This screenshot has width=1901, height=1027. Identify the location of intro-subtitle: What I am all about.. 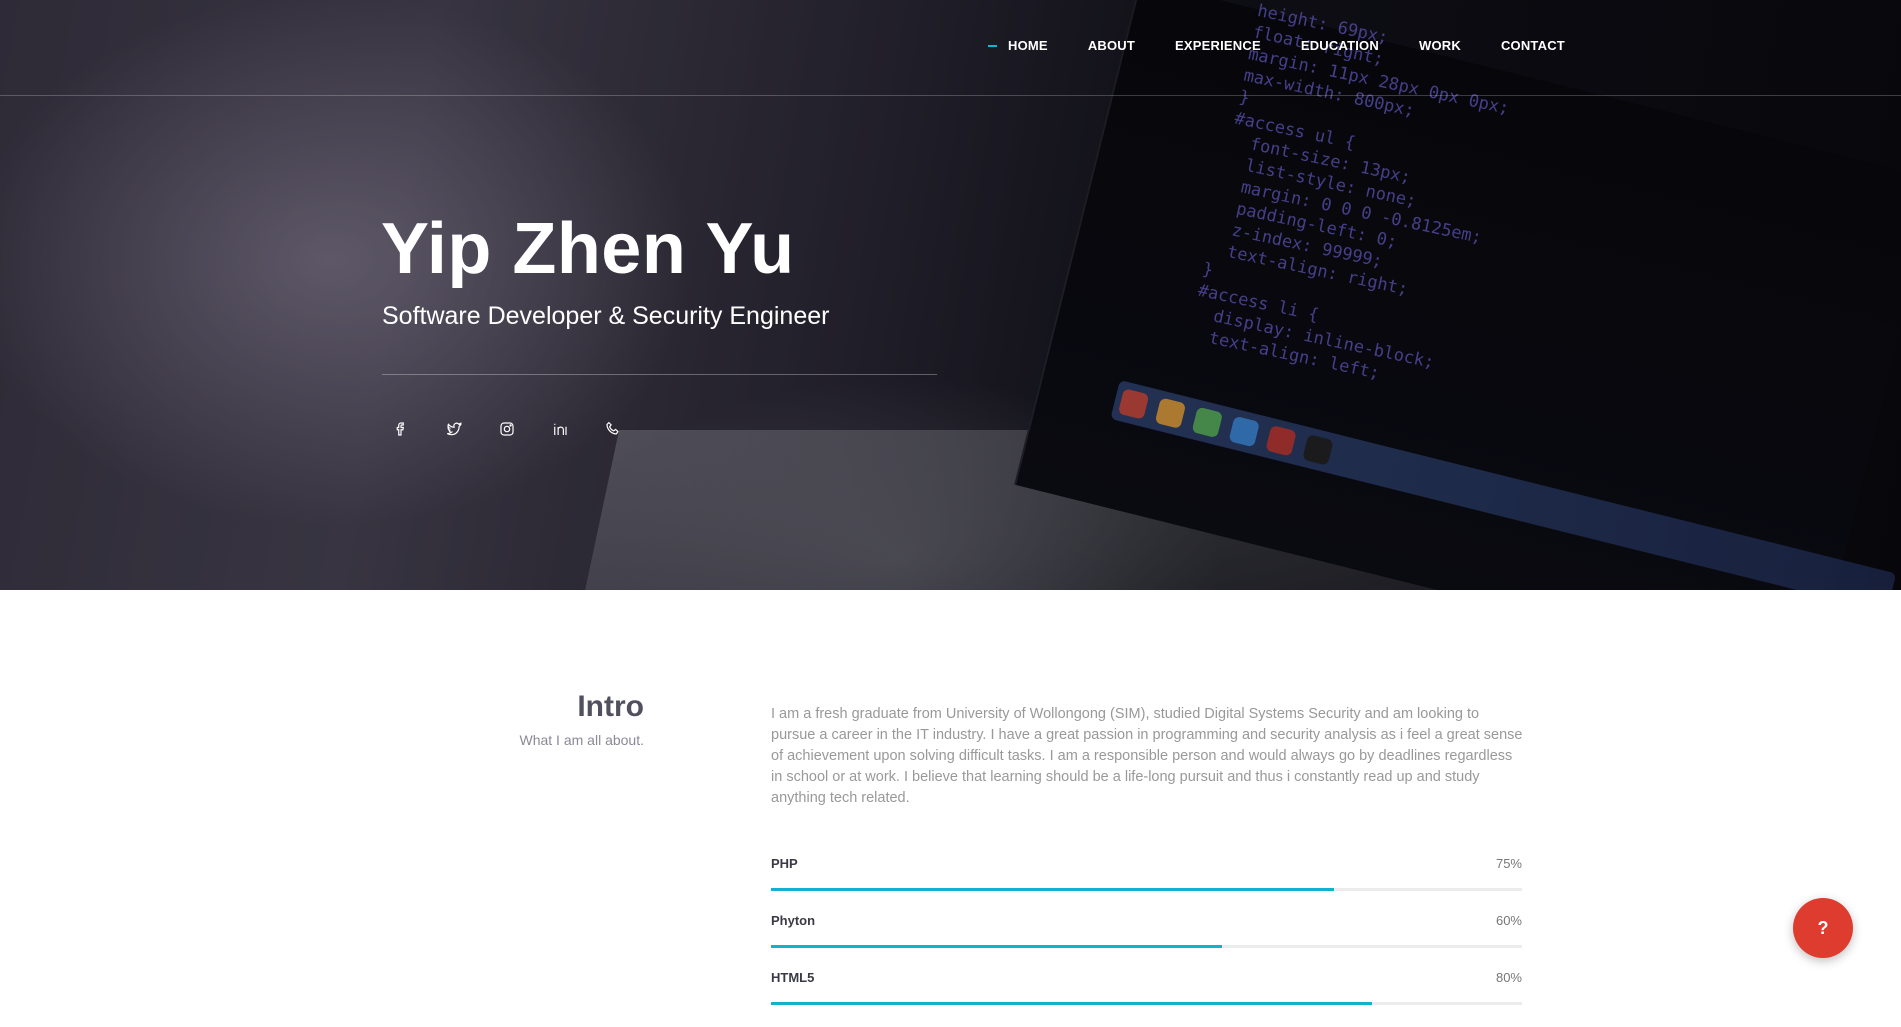
(581, 740).